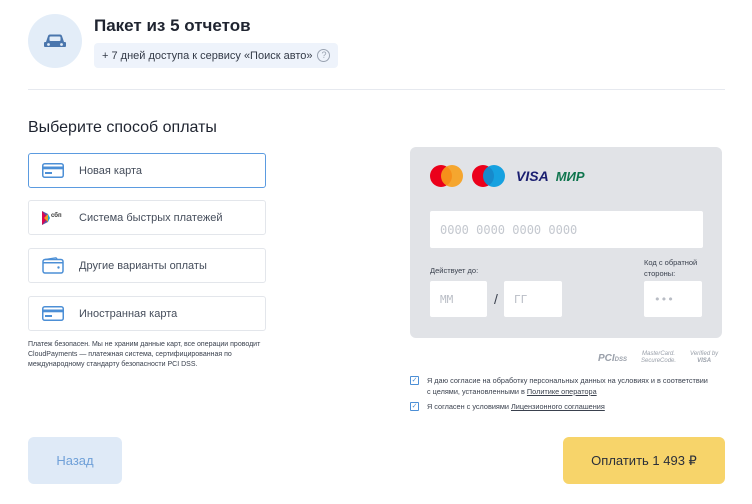 The image size is (752, 504). Describe the element at coordinates (376, 89) in the screenshot. I see `header-divider` at that location.